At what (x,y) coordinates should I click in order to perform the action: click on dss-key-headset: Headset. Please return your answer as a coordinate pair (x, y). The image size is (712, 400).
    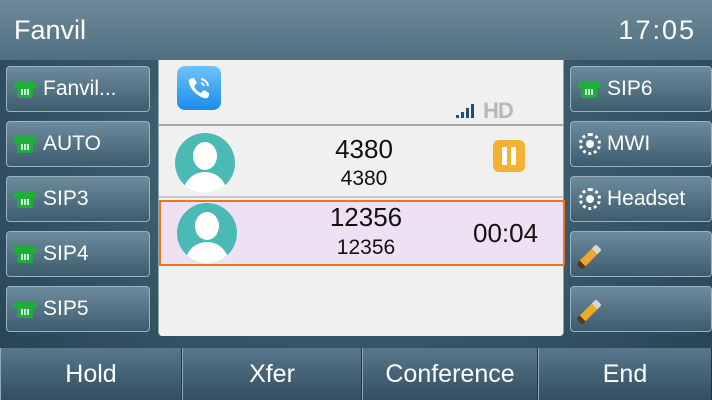
    Looking at the image, I should click on (641, 199).